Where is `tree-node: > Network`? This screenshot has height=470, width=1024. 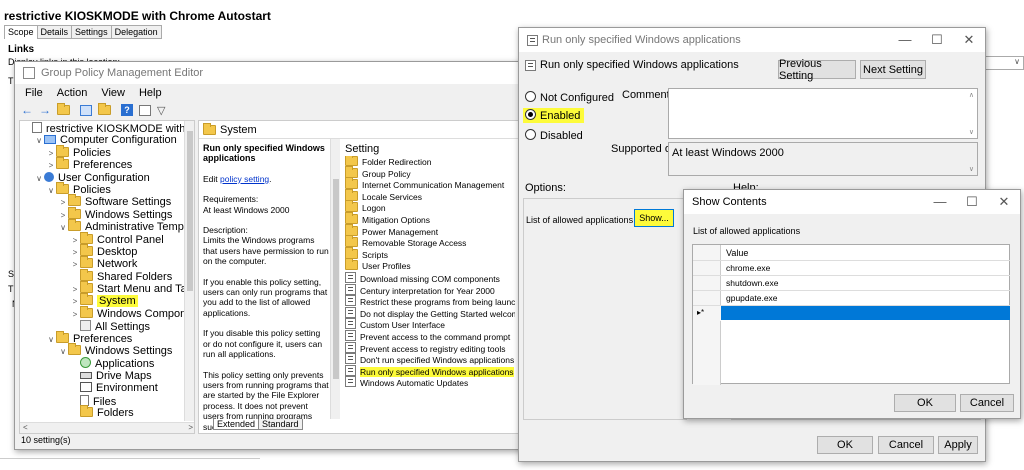
tree-node: > Network is located at coordinates (103, 263).